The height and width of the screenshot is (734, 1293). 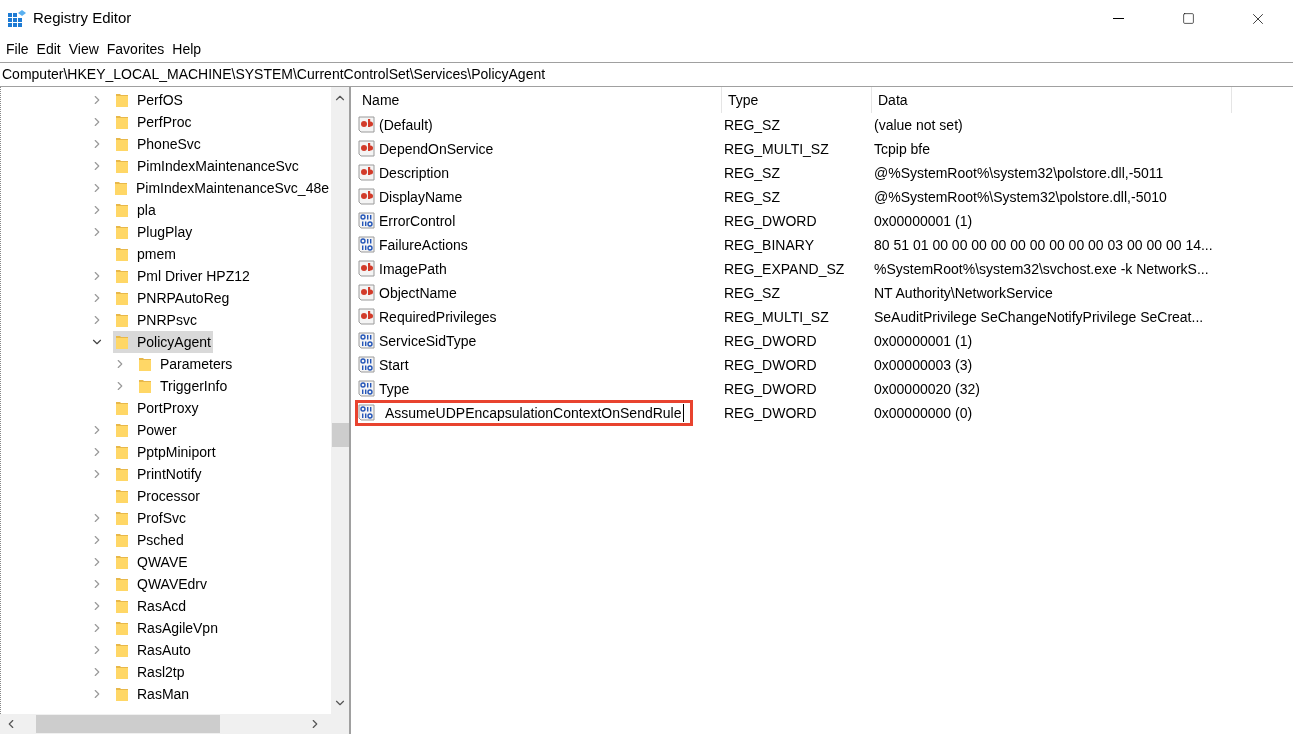 What do you see at coordinates (797, 100) in the screenshot?
I see `column-header: Type` at bounding box center [797, 100].